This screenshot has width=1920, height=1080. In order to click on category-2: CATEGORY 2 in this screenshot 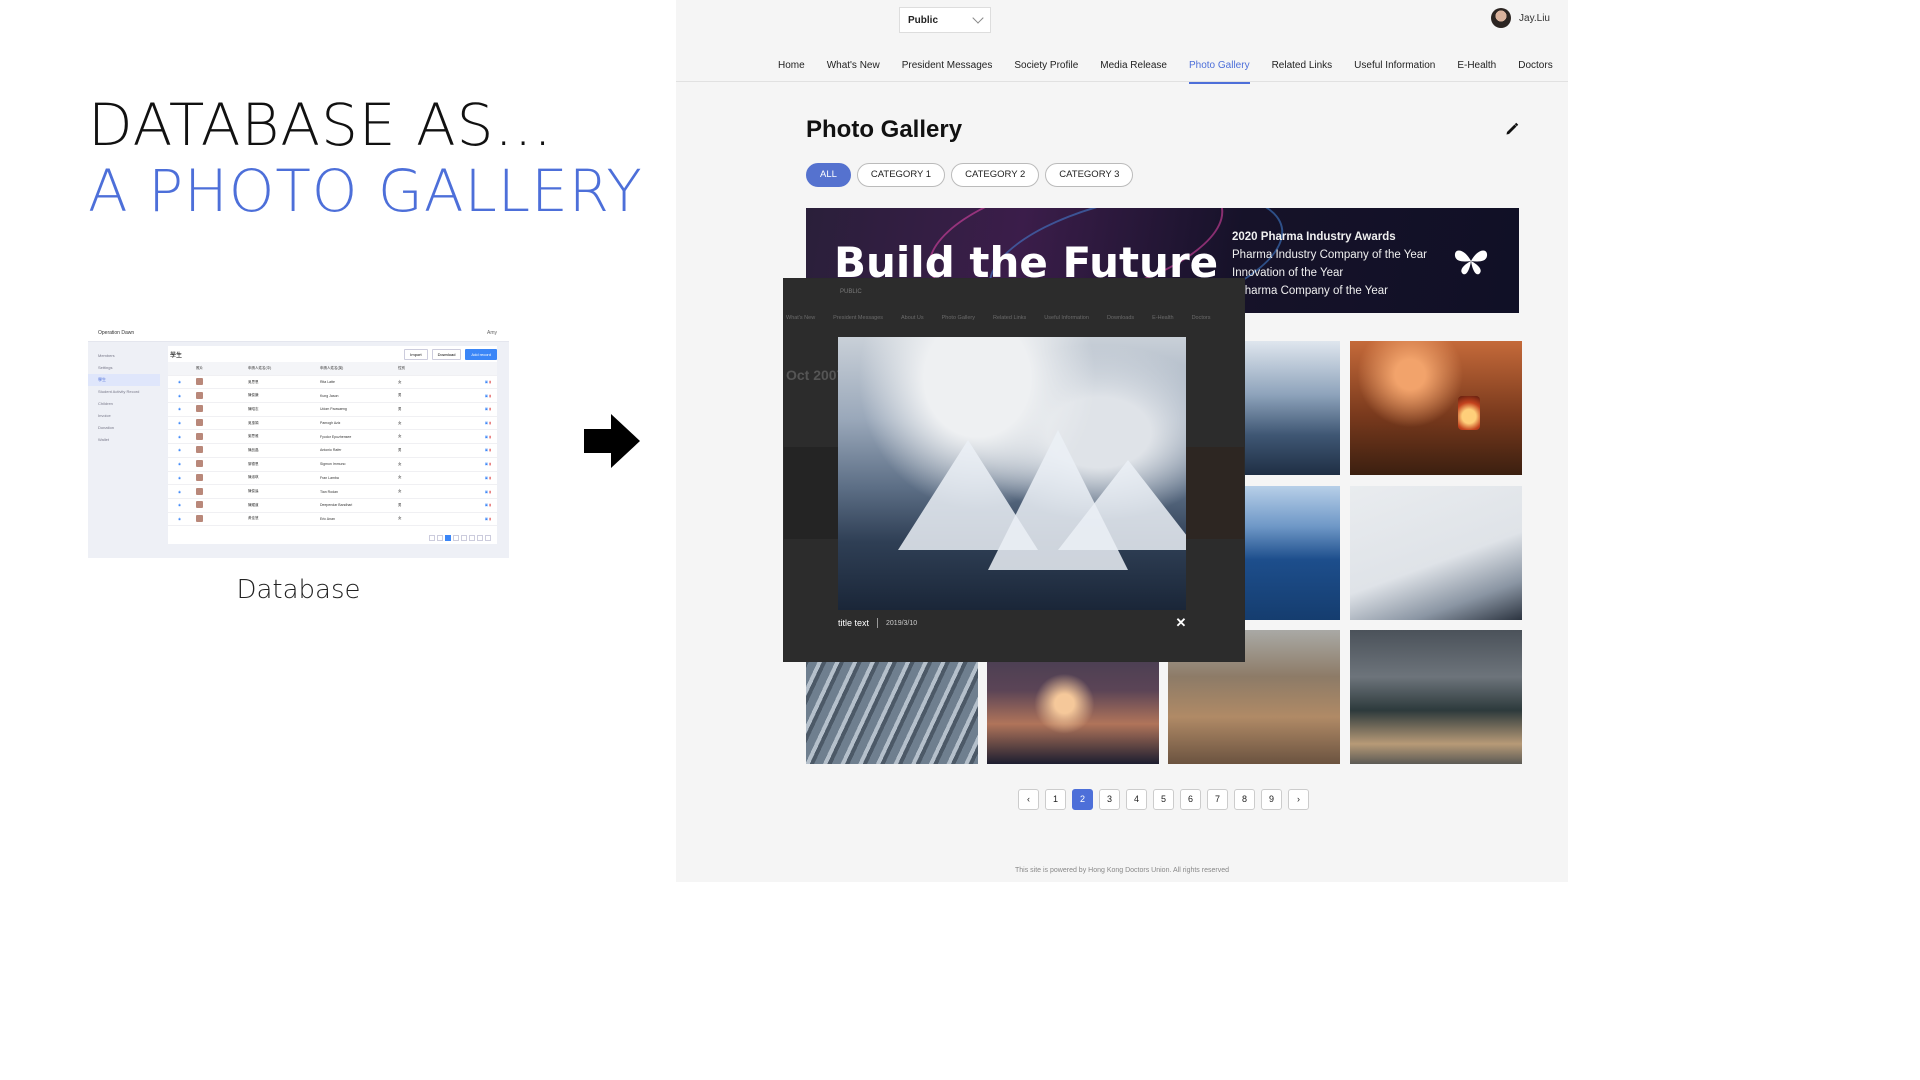, I will do `click(995, 175)`.